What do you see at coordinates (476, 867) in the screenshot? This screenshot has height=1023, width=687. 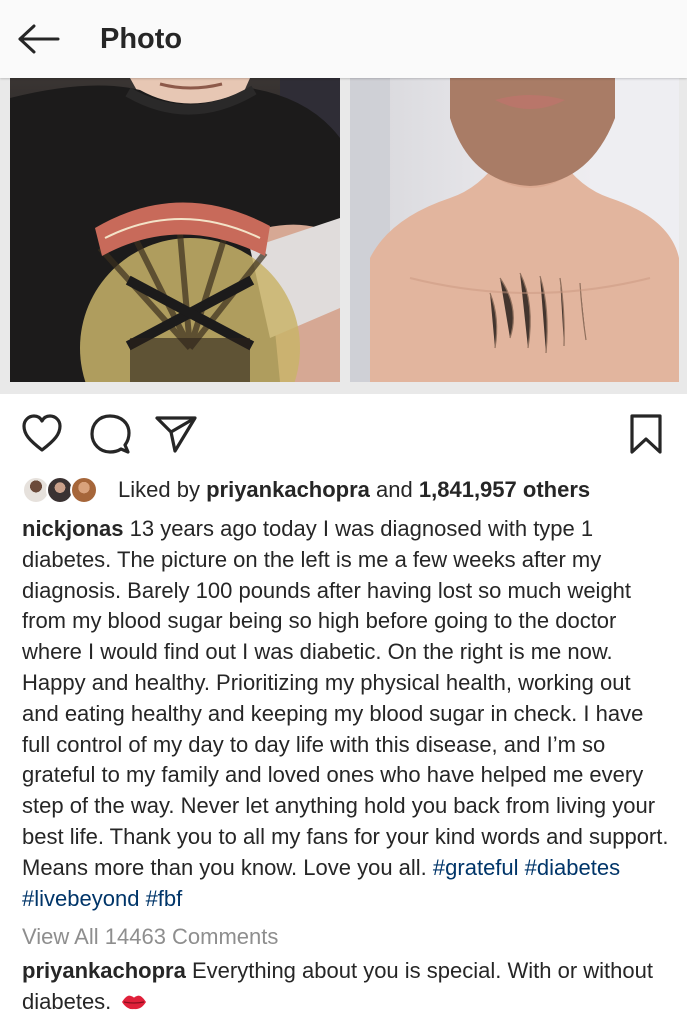 I see `hashtag: #grateful` at bounding box center [476, 867].